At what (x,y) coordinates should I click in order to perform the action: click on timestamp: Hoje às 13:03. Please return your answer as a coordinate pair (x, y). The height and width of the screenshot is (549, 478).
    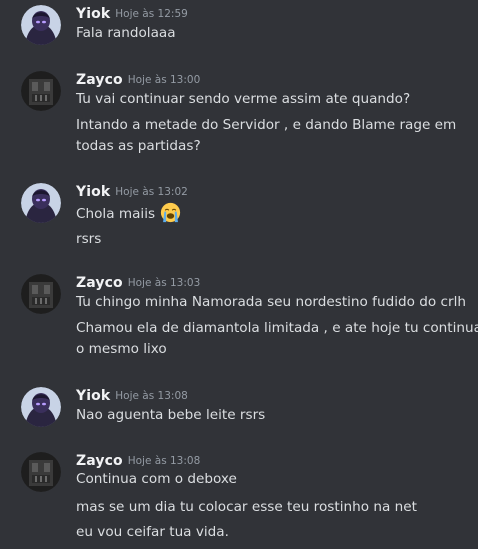
    Looking at the image, I should click on (164, 283).